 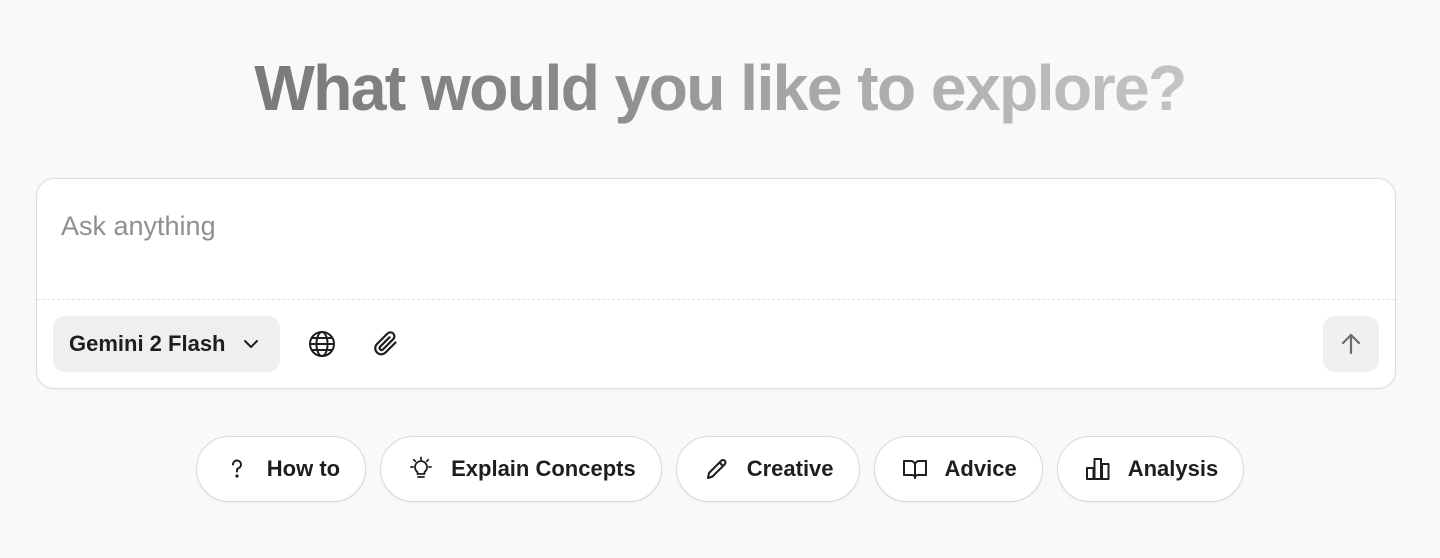 What do you see at coordinates (1173, 468) in the screenshot?
I see `suggestion-label: Analysis` at bounding box center [1173, 468].